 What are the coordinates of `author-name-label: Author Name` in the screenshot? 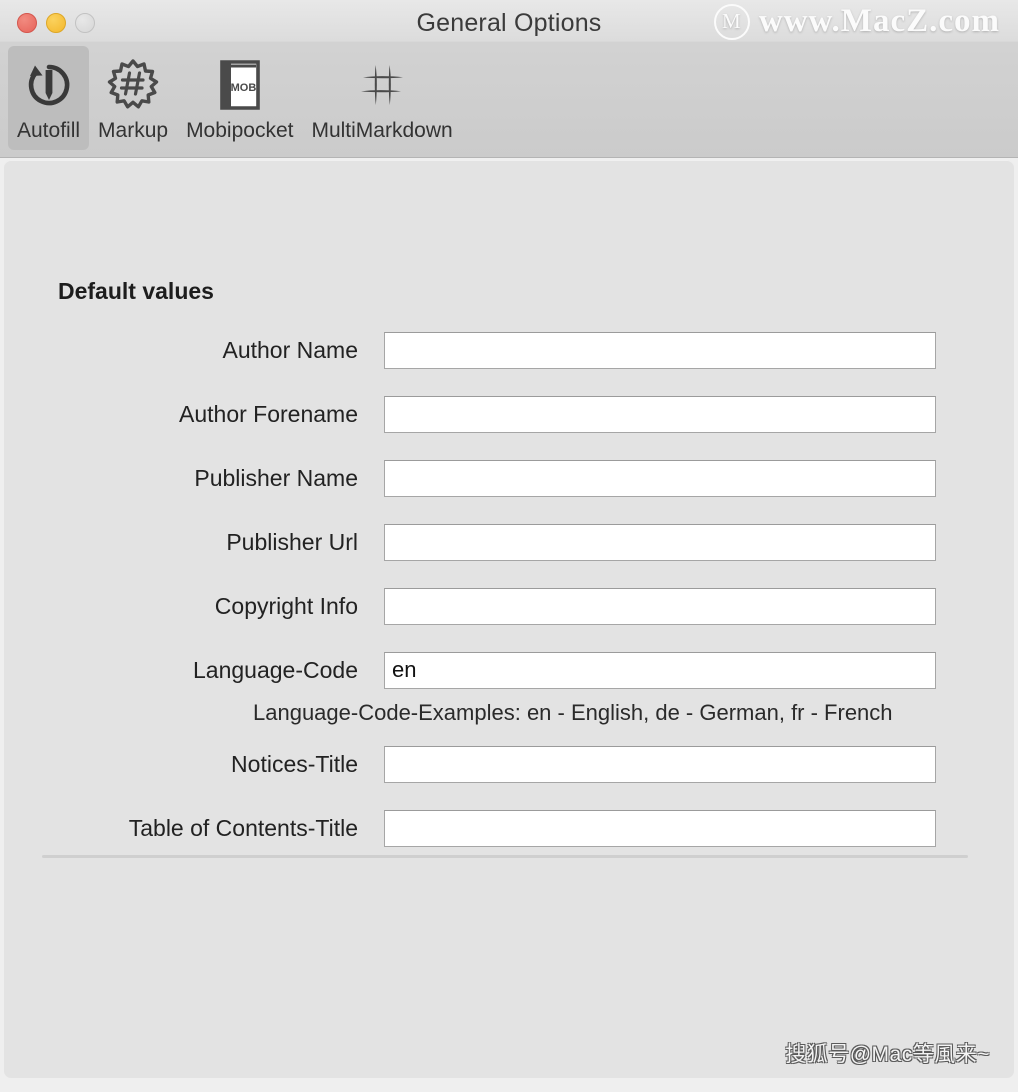 It's located at (290, 349).